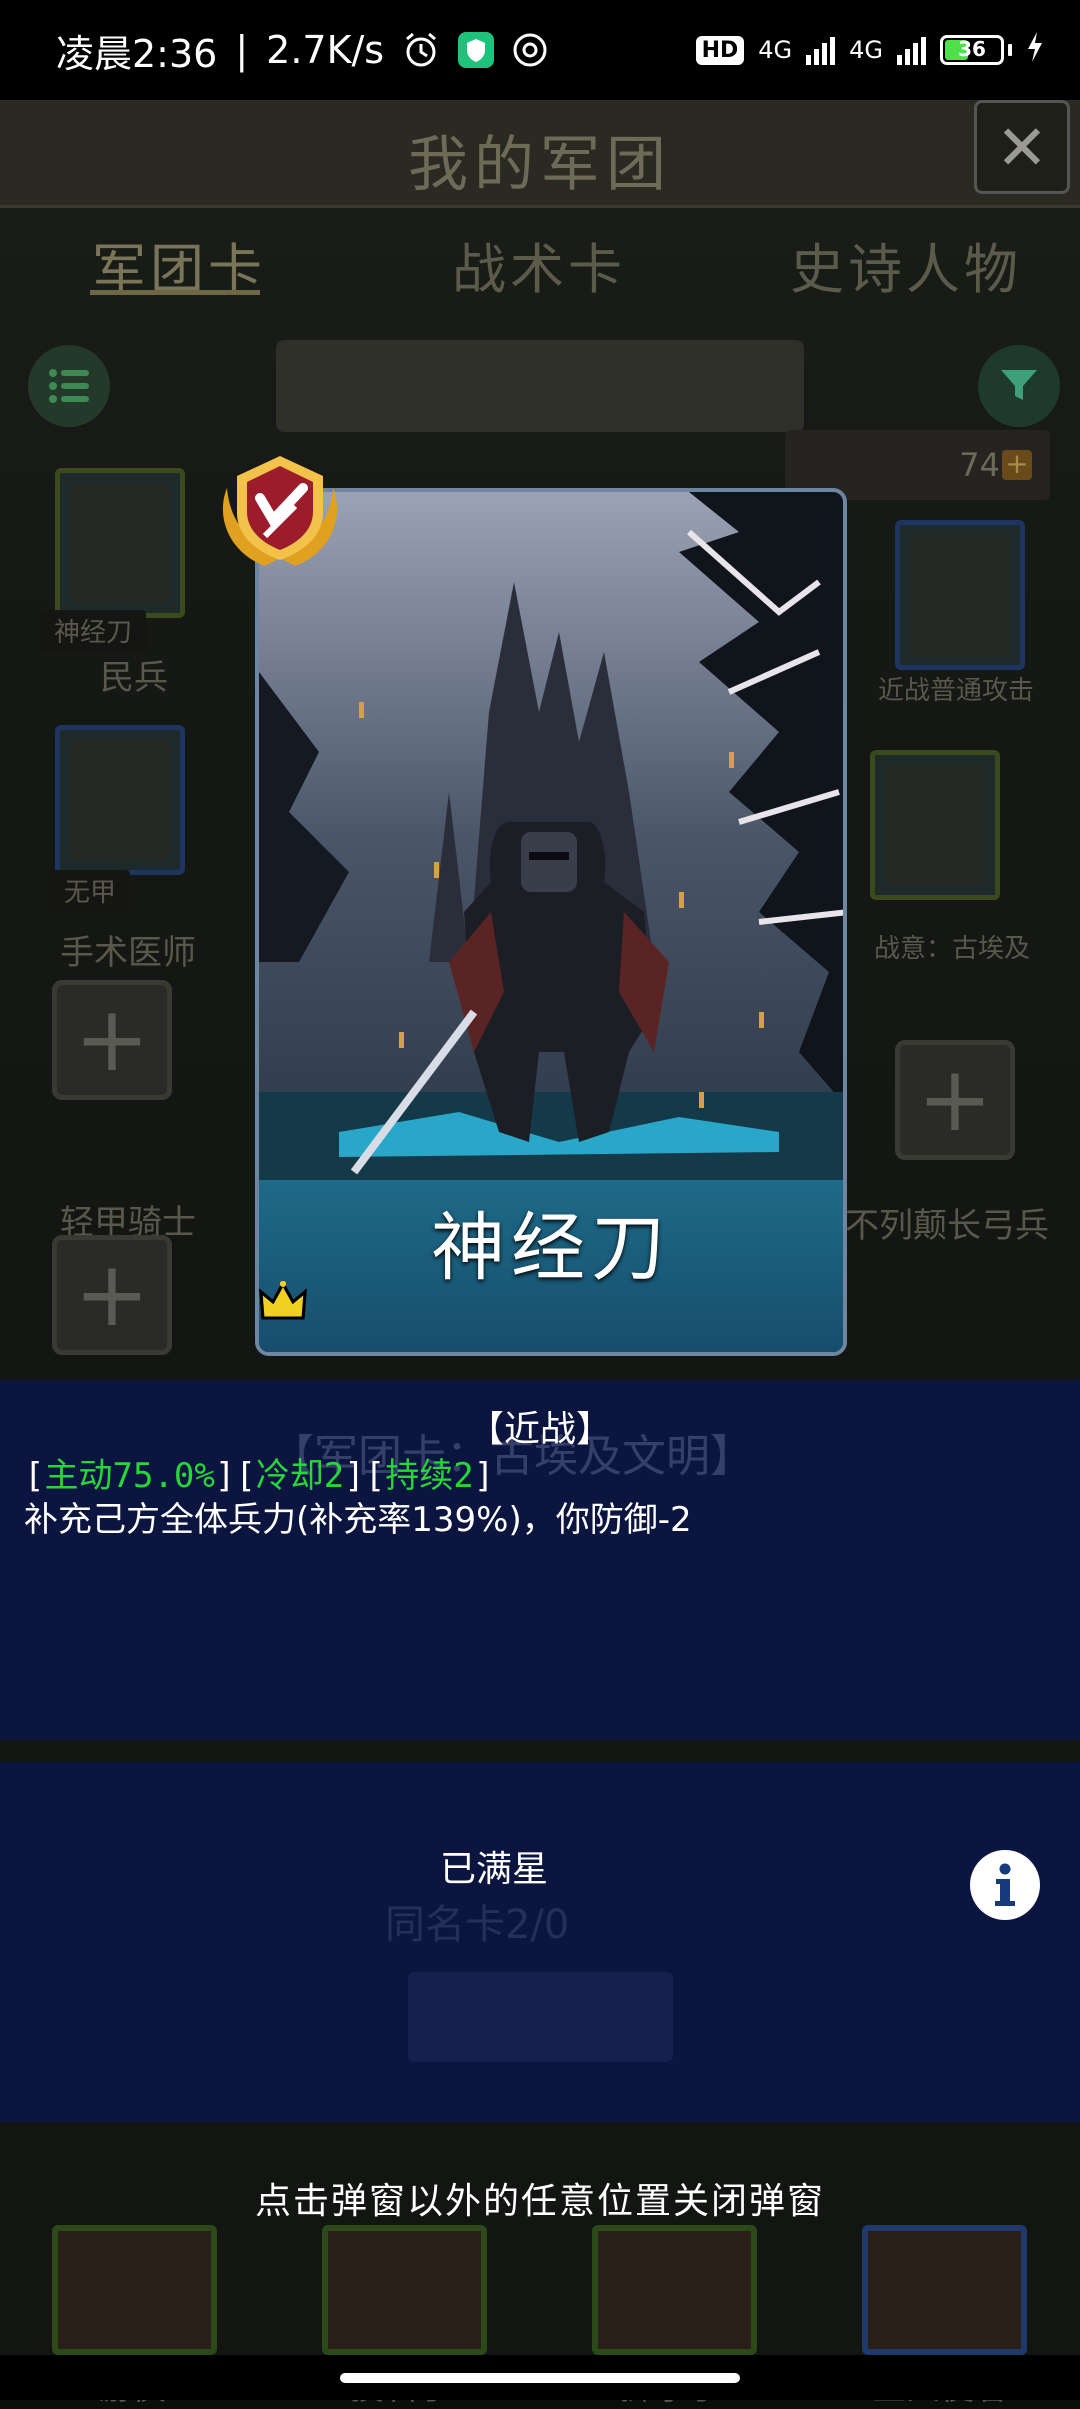  I want to click on legion-card-slinger, so click(404, 2290).